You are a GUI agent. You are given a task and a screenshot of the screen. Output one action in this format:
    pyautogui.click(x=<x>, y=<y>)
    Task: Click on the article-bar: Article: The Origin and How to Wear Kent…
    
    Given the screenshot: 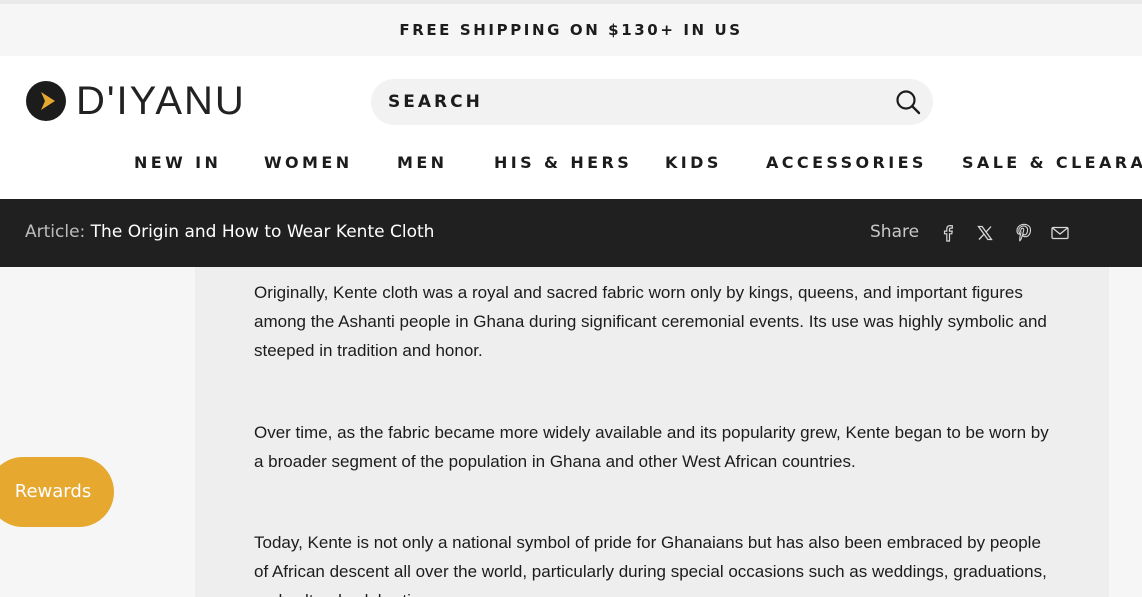 What is the action you would take?
    pyautogui.click(x=571, y=233)
    